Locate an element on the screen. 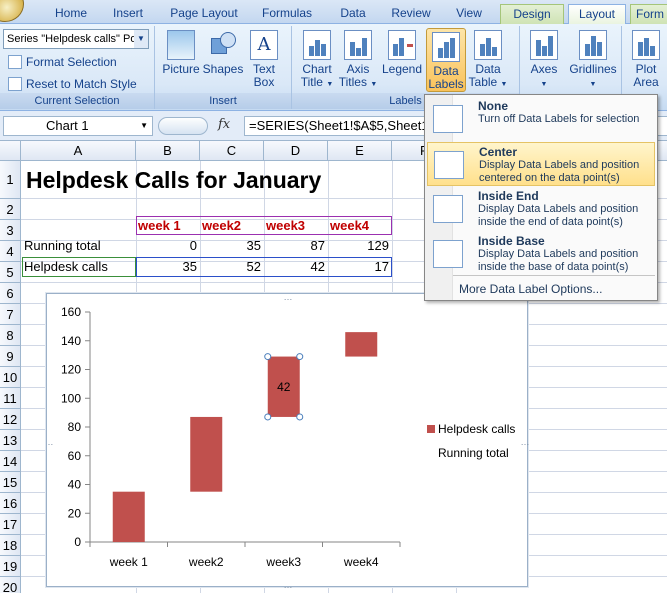 This screenshot has width=667, height=593. running-total-week3: 87 is located at coordinates (294, 246).